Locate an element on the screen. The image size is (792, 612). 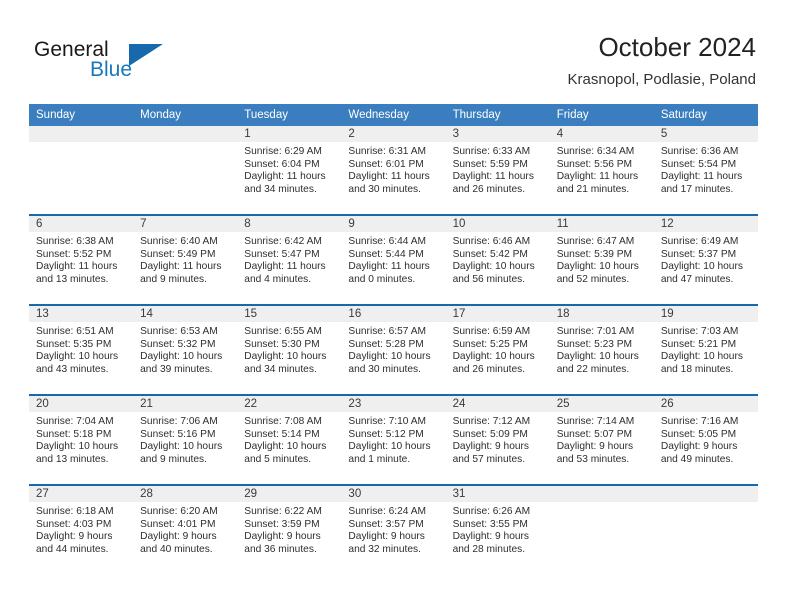
daylight-text-line1: Daylight: 9 hours is located at coordinates (595, 447).